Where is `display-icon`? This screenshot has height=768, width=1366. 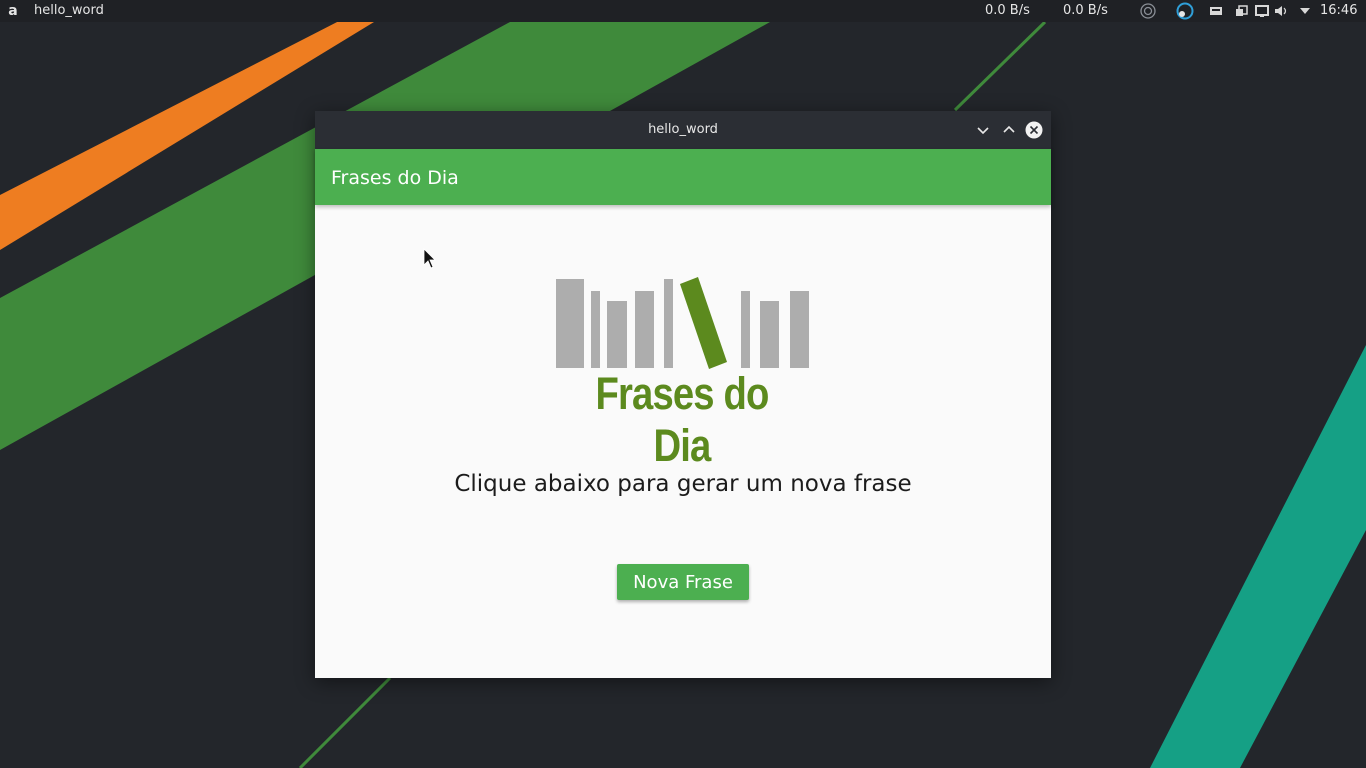
display-icon is located at coordinates (1262, 11).